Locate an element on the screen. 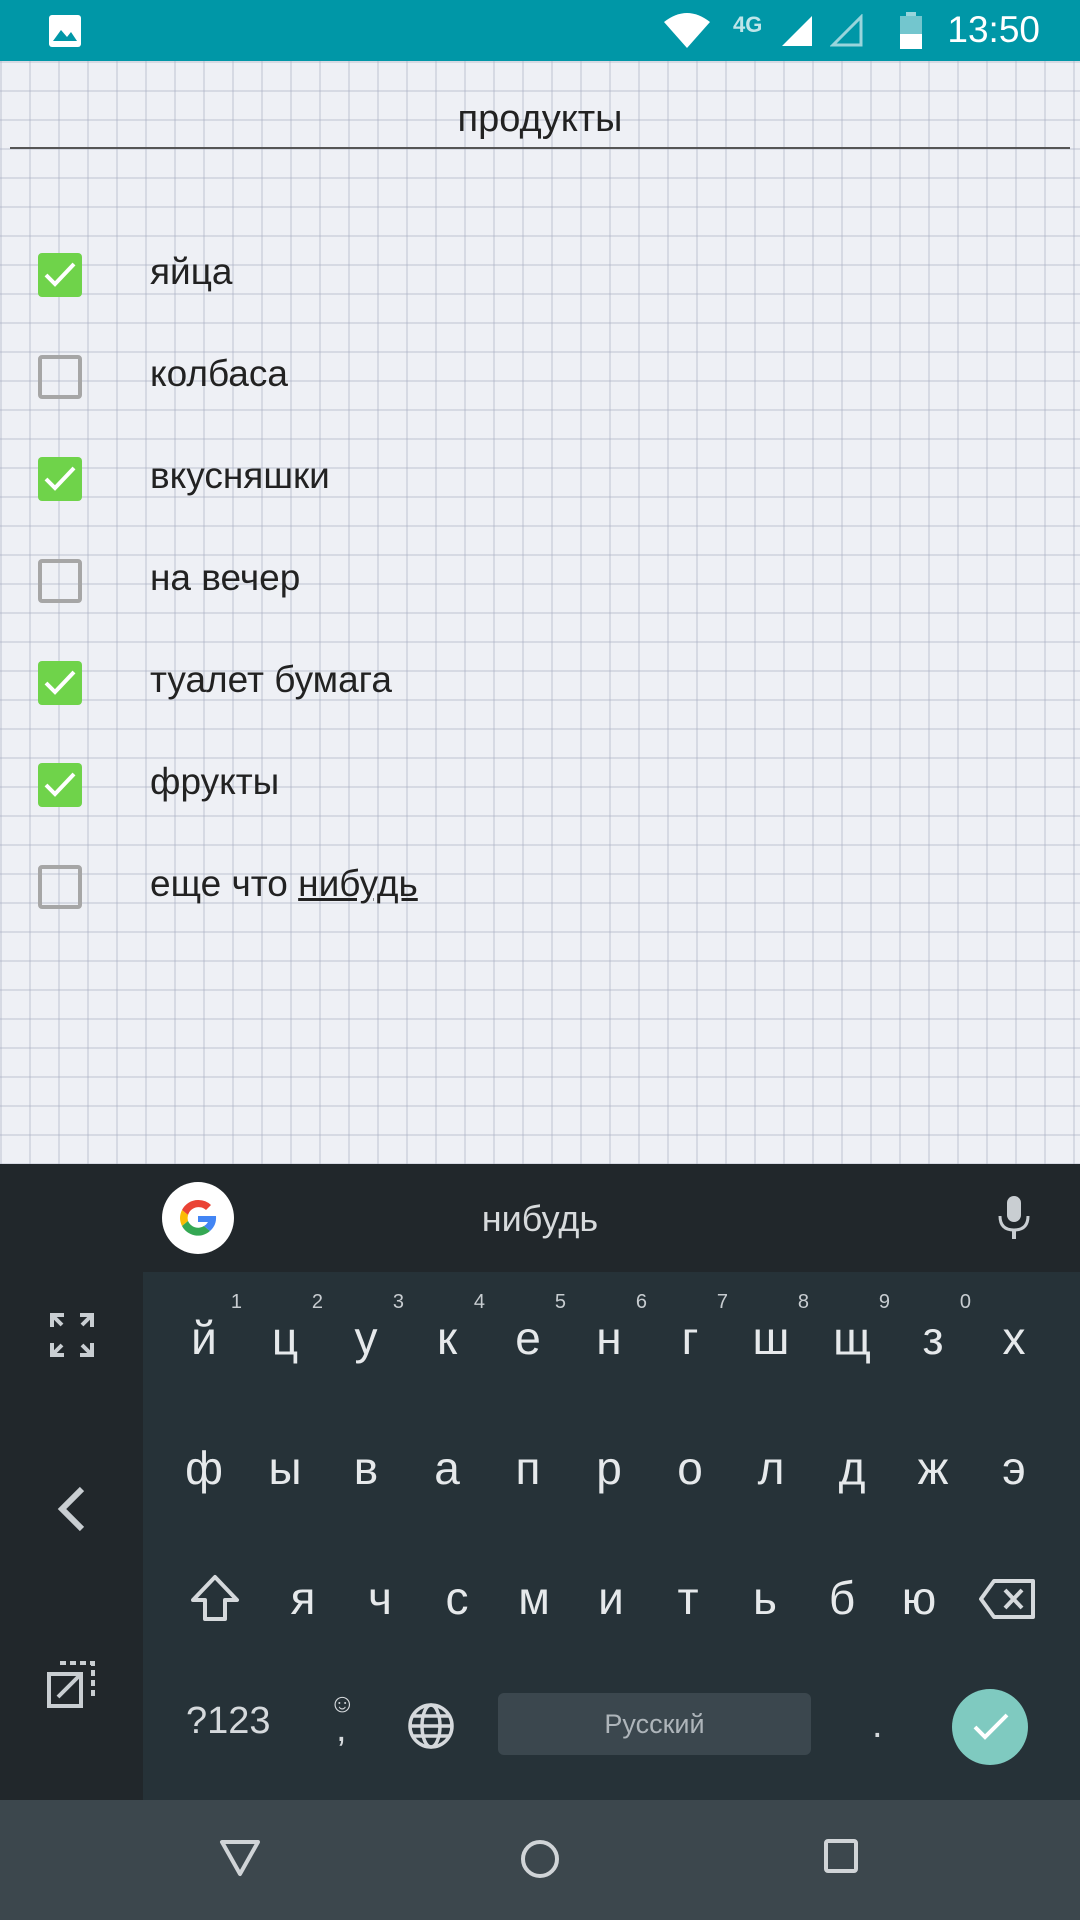 The image size is (1080, 1920). network-type: 4G is located at coordinates (748, 24).